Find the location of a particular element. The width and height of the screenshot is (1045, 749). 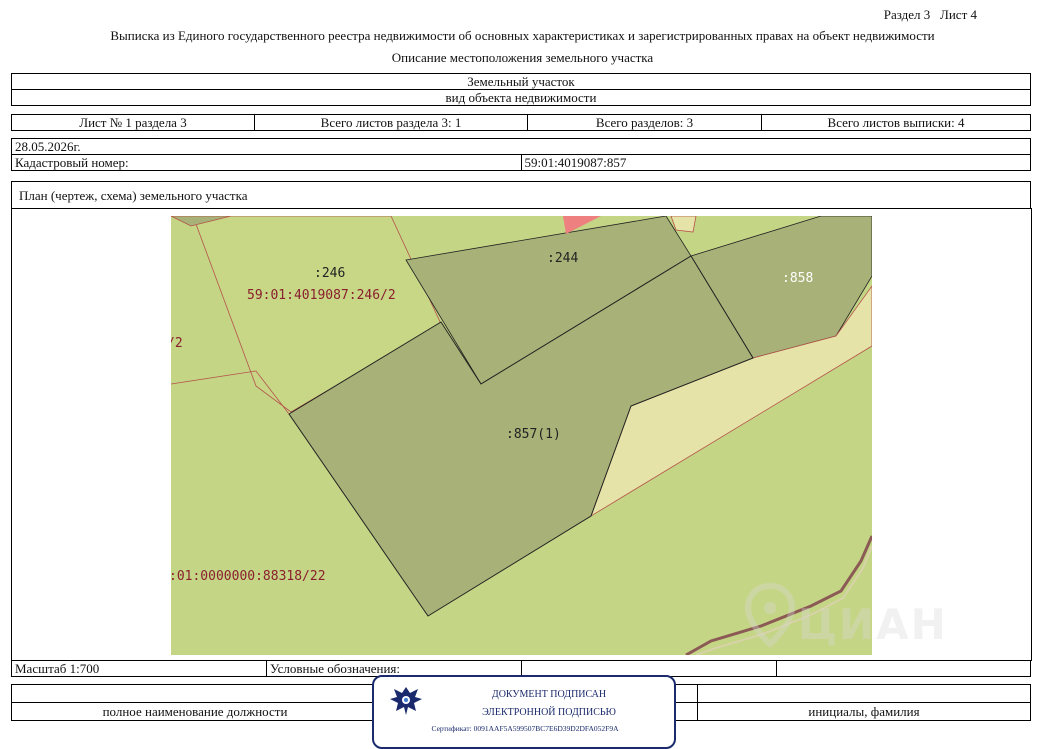

scale-label: Масштаб 1:700 is located at coordinates (139, 668).